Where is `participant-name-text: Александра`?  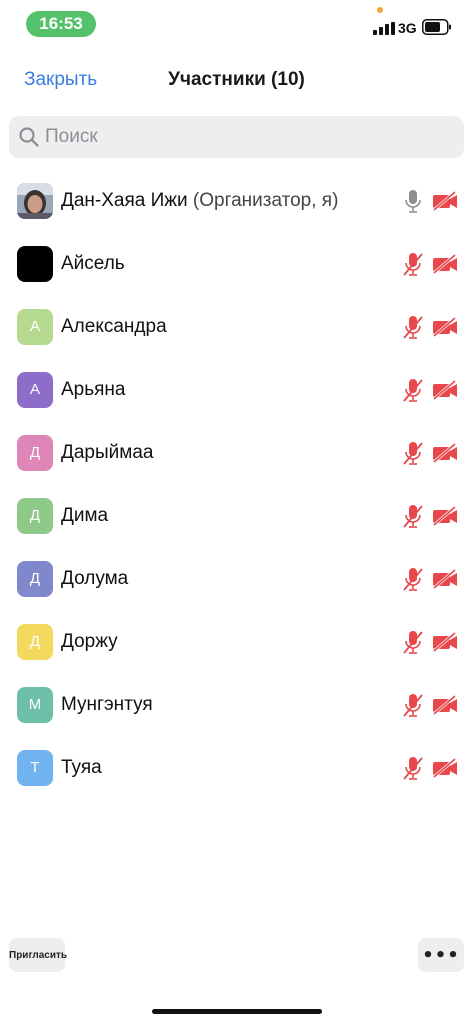 participant-name-text: Александра is located at coordinates (114, 326).